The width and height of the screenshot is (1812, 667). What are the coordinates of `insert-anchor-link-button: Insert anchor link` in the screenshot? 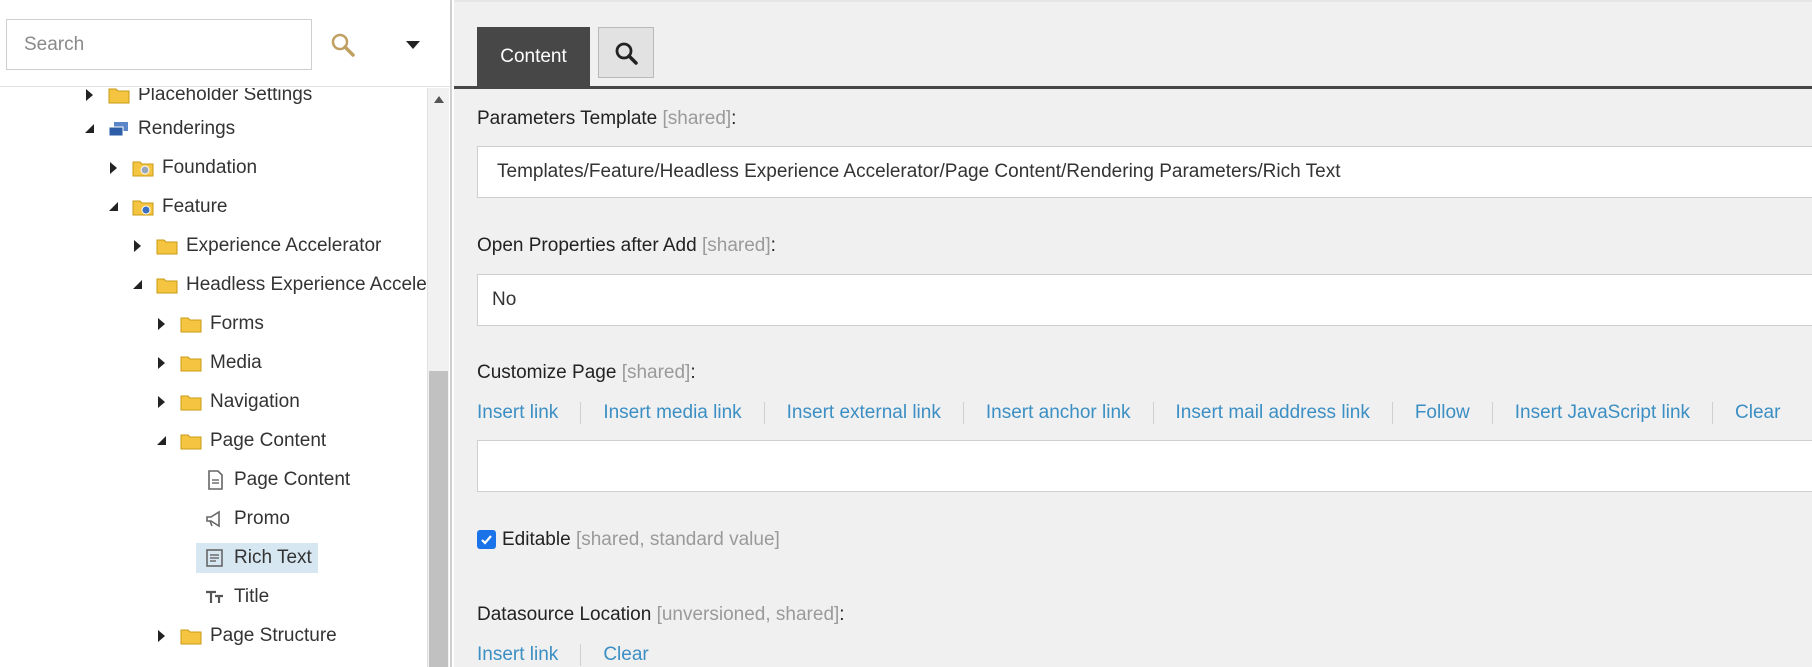 It's located at (1058, 413).